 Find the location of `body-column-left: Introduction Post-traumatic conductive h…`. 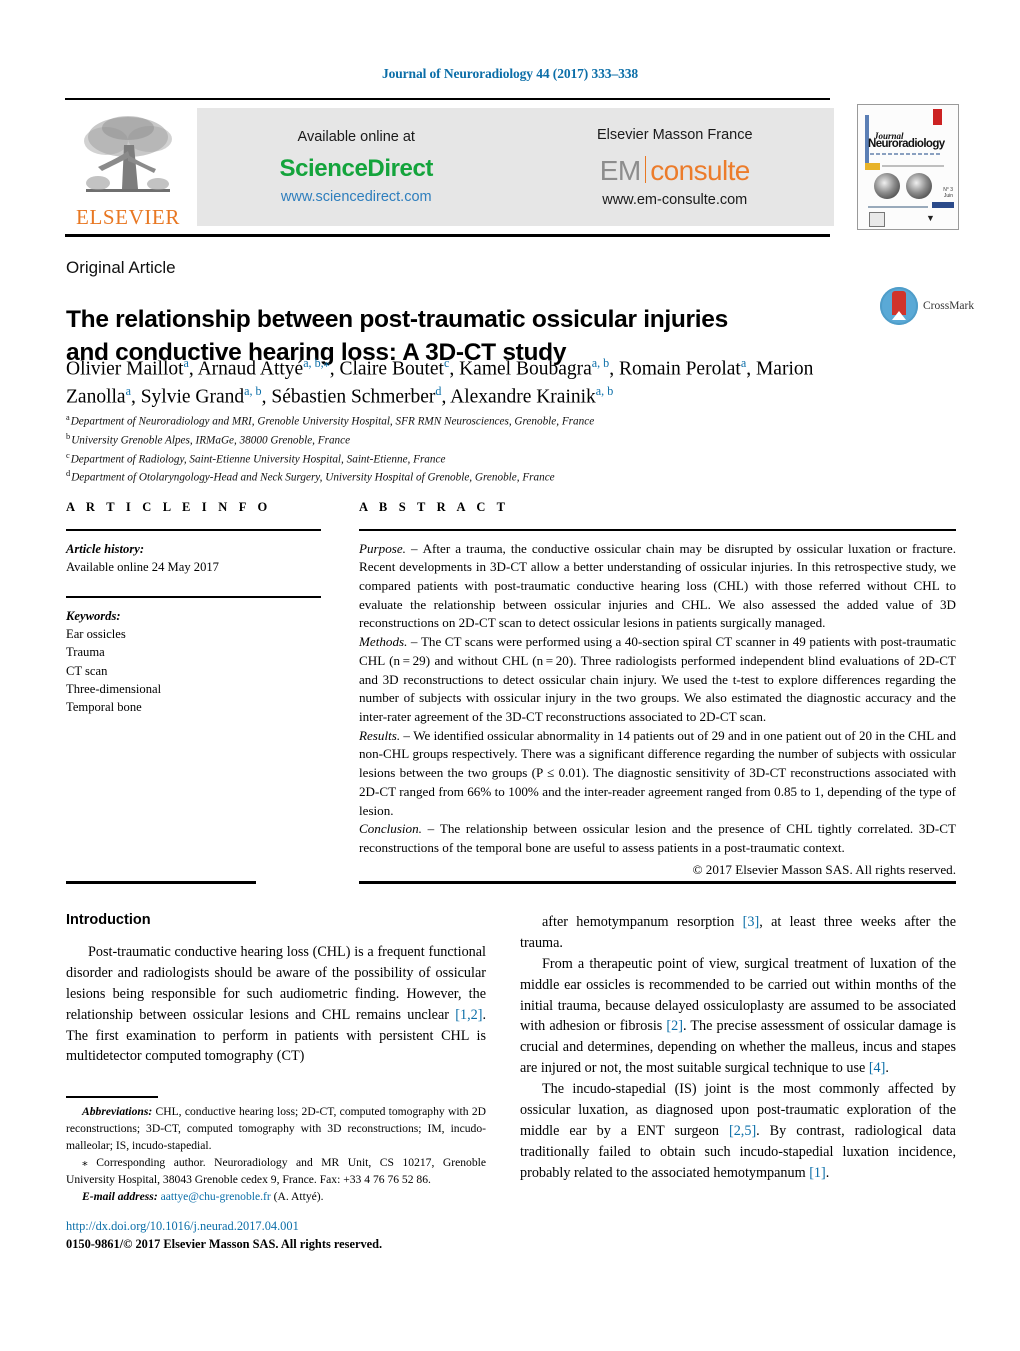

body-column-left: Introduction Post-traumatic conductive h… is located at coordinates (276, 989).